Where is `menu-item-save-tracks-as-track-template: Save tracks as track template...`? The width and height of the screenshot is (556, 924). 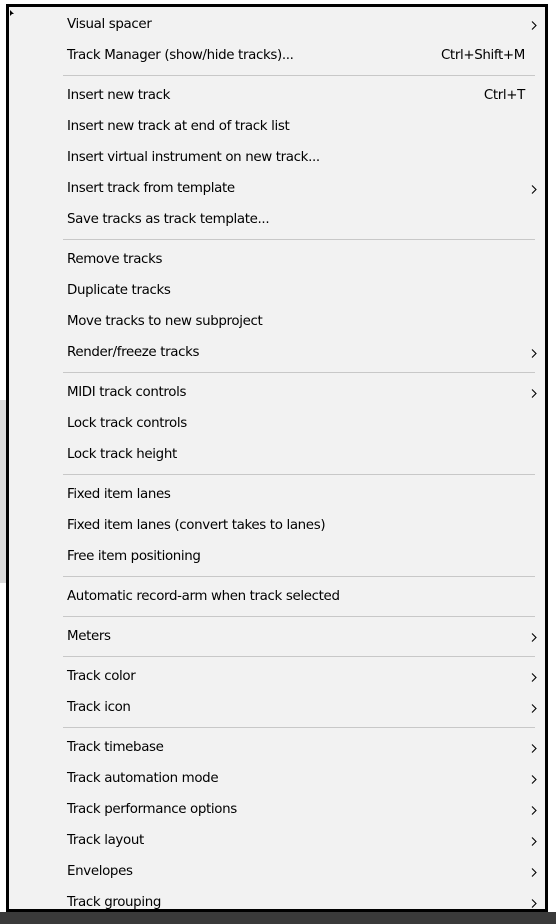
menu-item-save-tracks-as-track-template: Save tracks as track template... is located at coordinates (278, 219).